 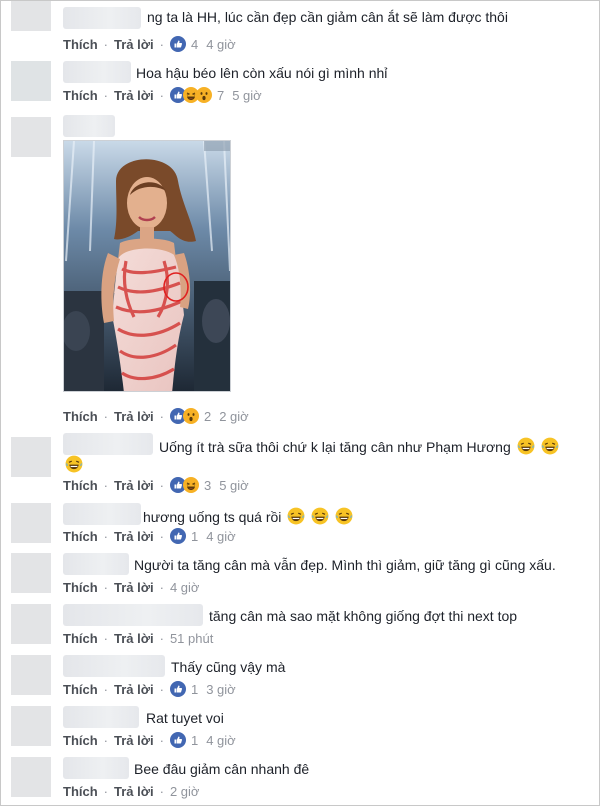 What do you see at coordinates (185, 718) in the screenshot?
I see `comment-text: Rat tuyet voi` at bounding box center [185, 718].